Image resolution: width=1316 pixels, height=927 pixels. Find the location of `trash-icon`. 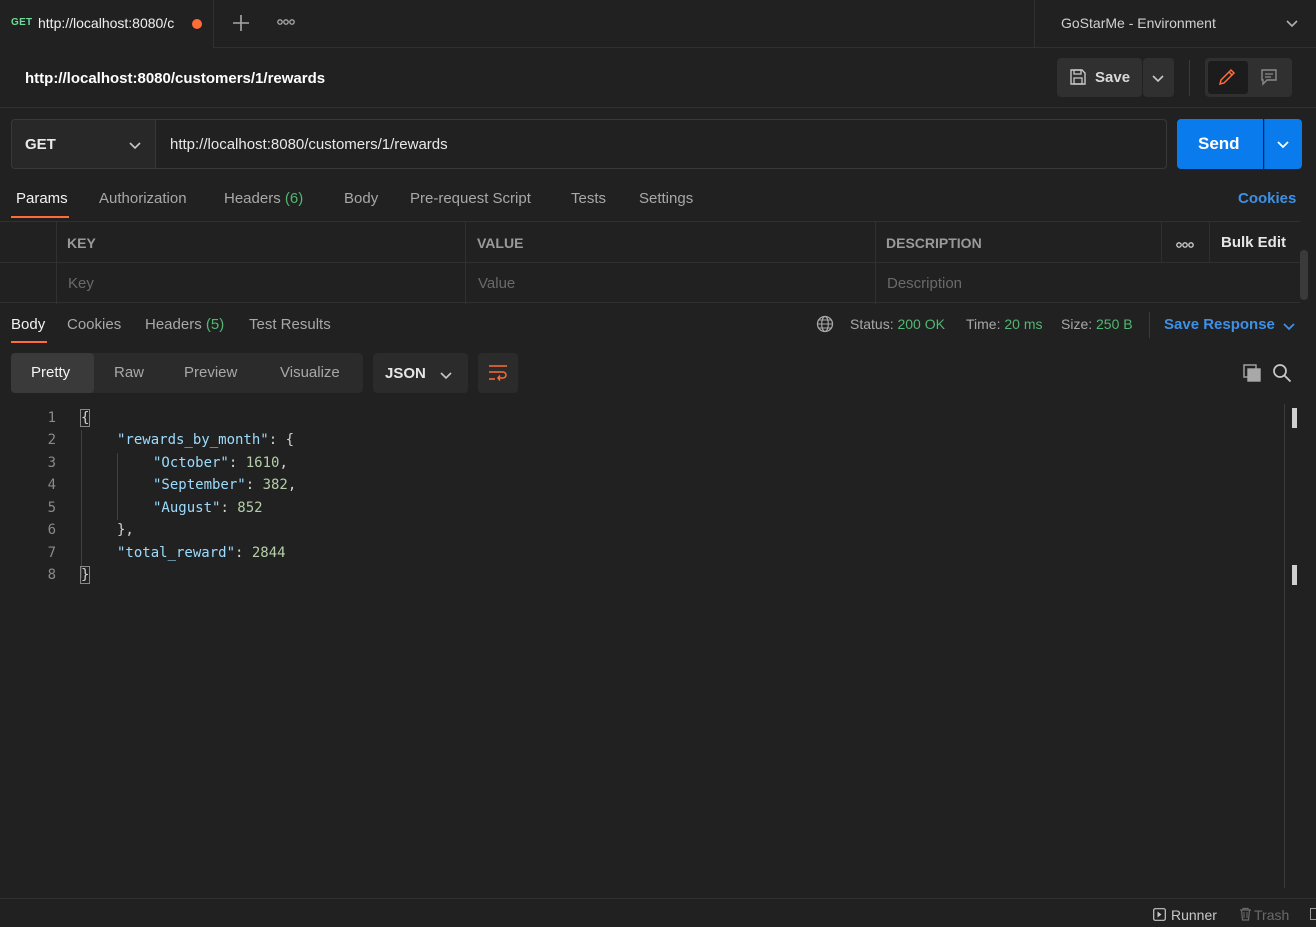

trash-icon is located at coordinates (1245, 914).